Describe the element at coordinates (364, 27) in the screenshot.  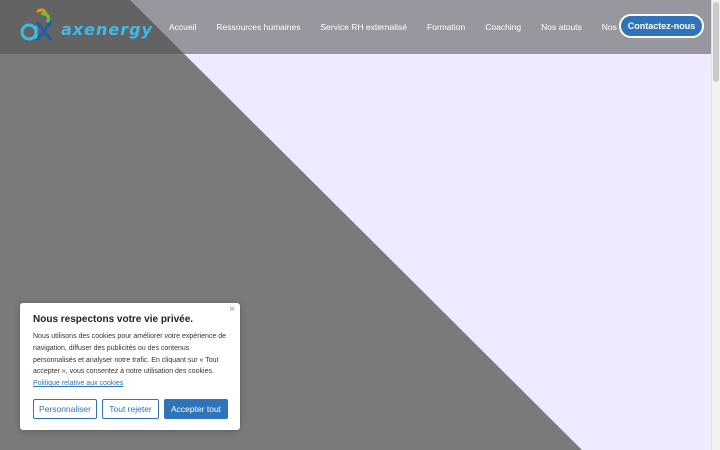
I see `nav-service-rh-externalise: Service RH externalisé` at that location.